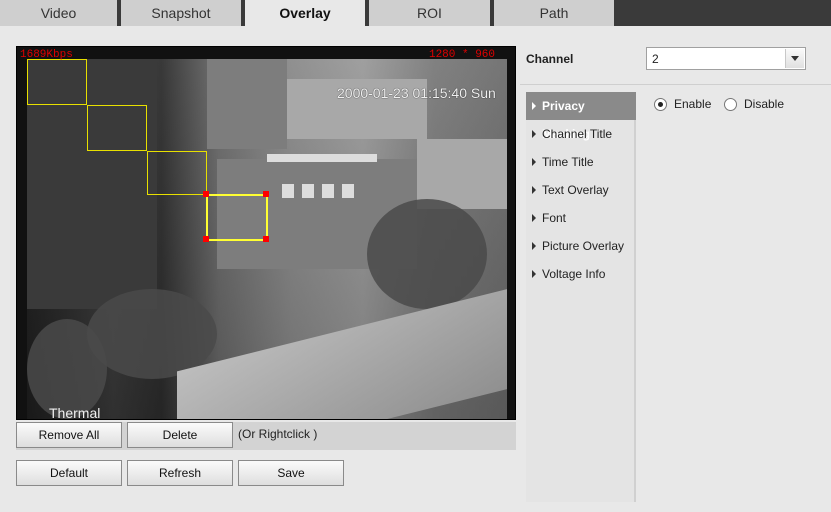 The image size is (831, 512). What do you see at coordinates (794, 58) in the screenshot?
I see `chevron-down-icon` at bounding box center [794, 58].